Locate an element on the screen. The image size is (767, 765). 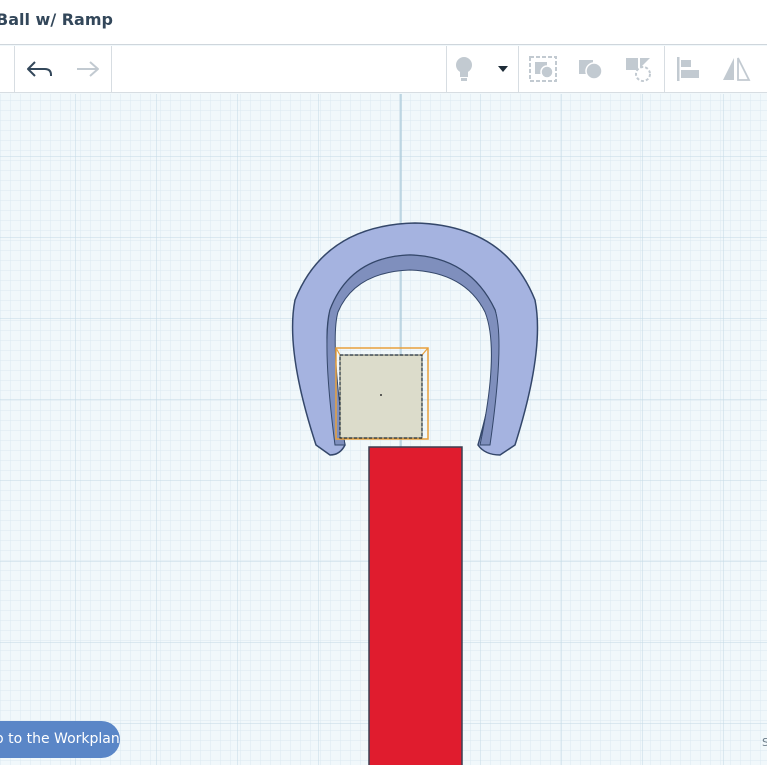
hole-shape-icon is located at coordinates (638, 70).